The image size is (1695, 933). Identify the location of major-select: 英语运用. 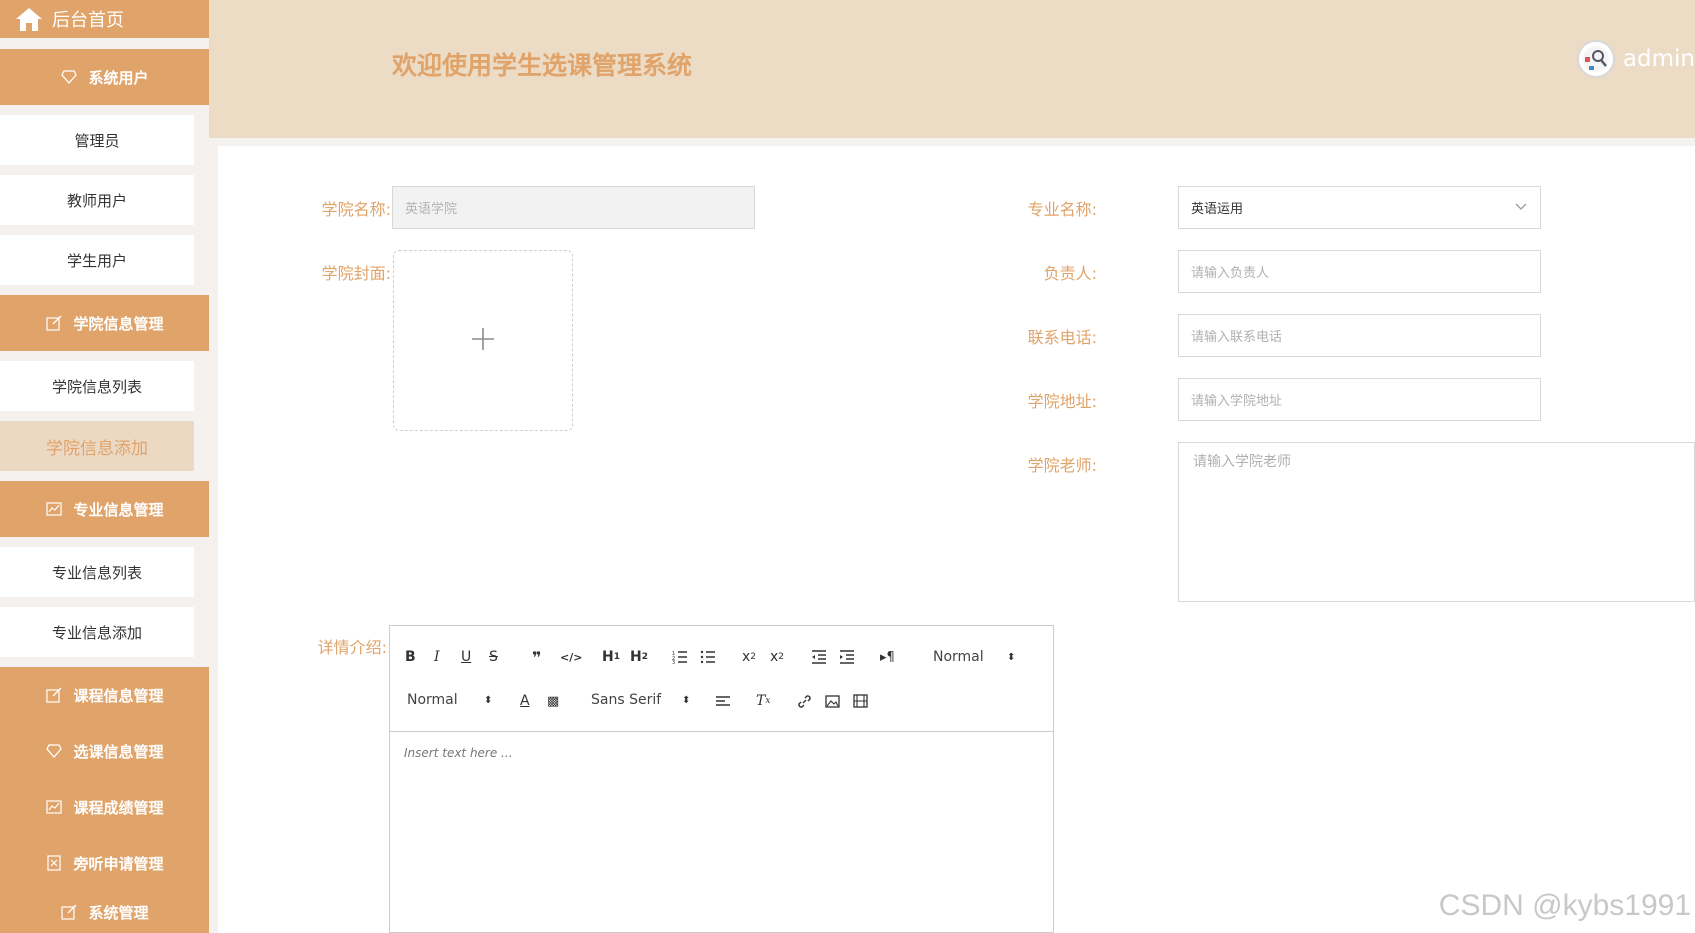
(1359, 207).